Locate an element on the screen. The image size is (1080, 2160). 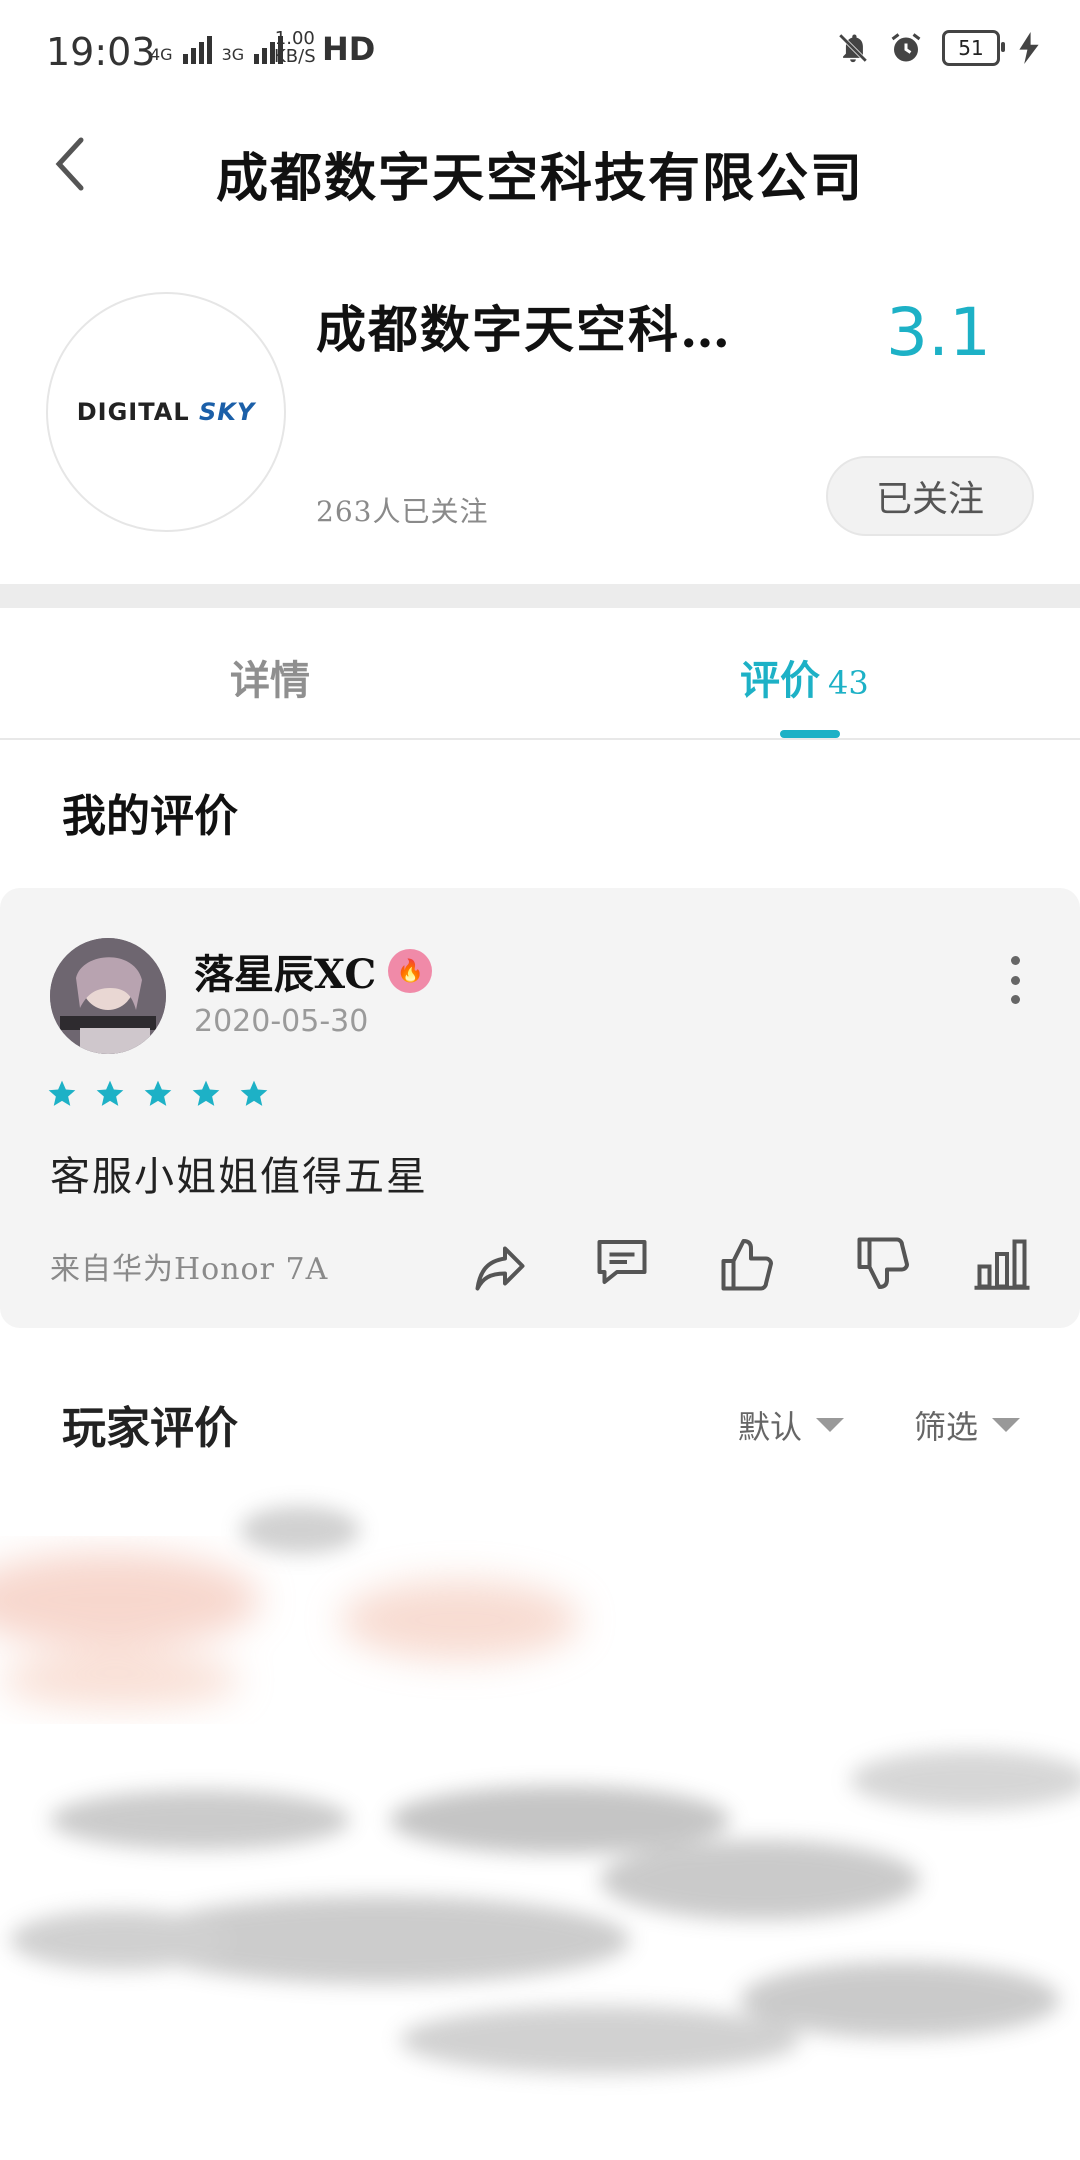
status-bar: 19:03 4G 3G 1.00 KB/S HD 51 is located at coordinates (540, 55).